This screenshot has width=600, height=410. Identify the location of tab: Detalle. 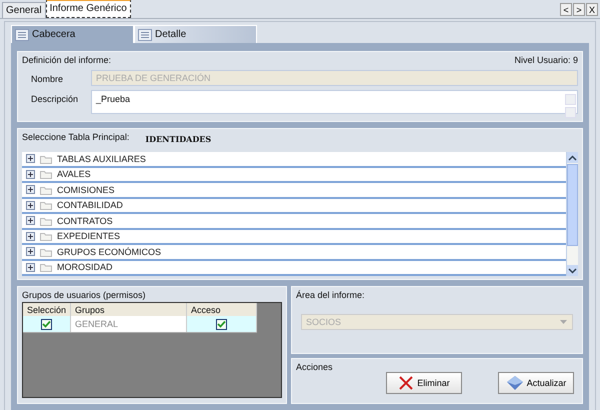
(195, 34).